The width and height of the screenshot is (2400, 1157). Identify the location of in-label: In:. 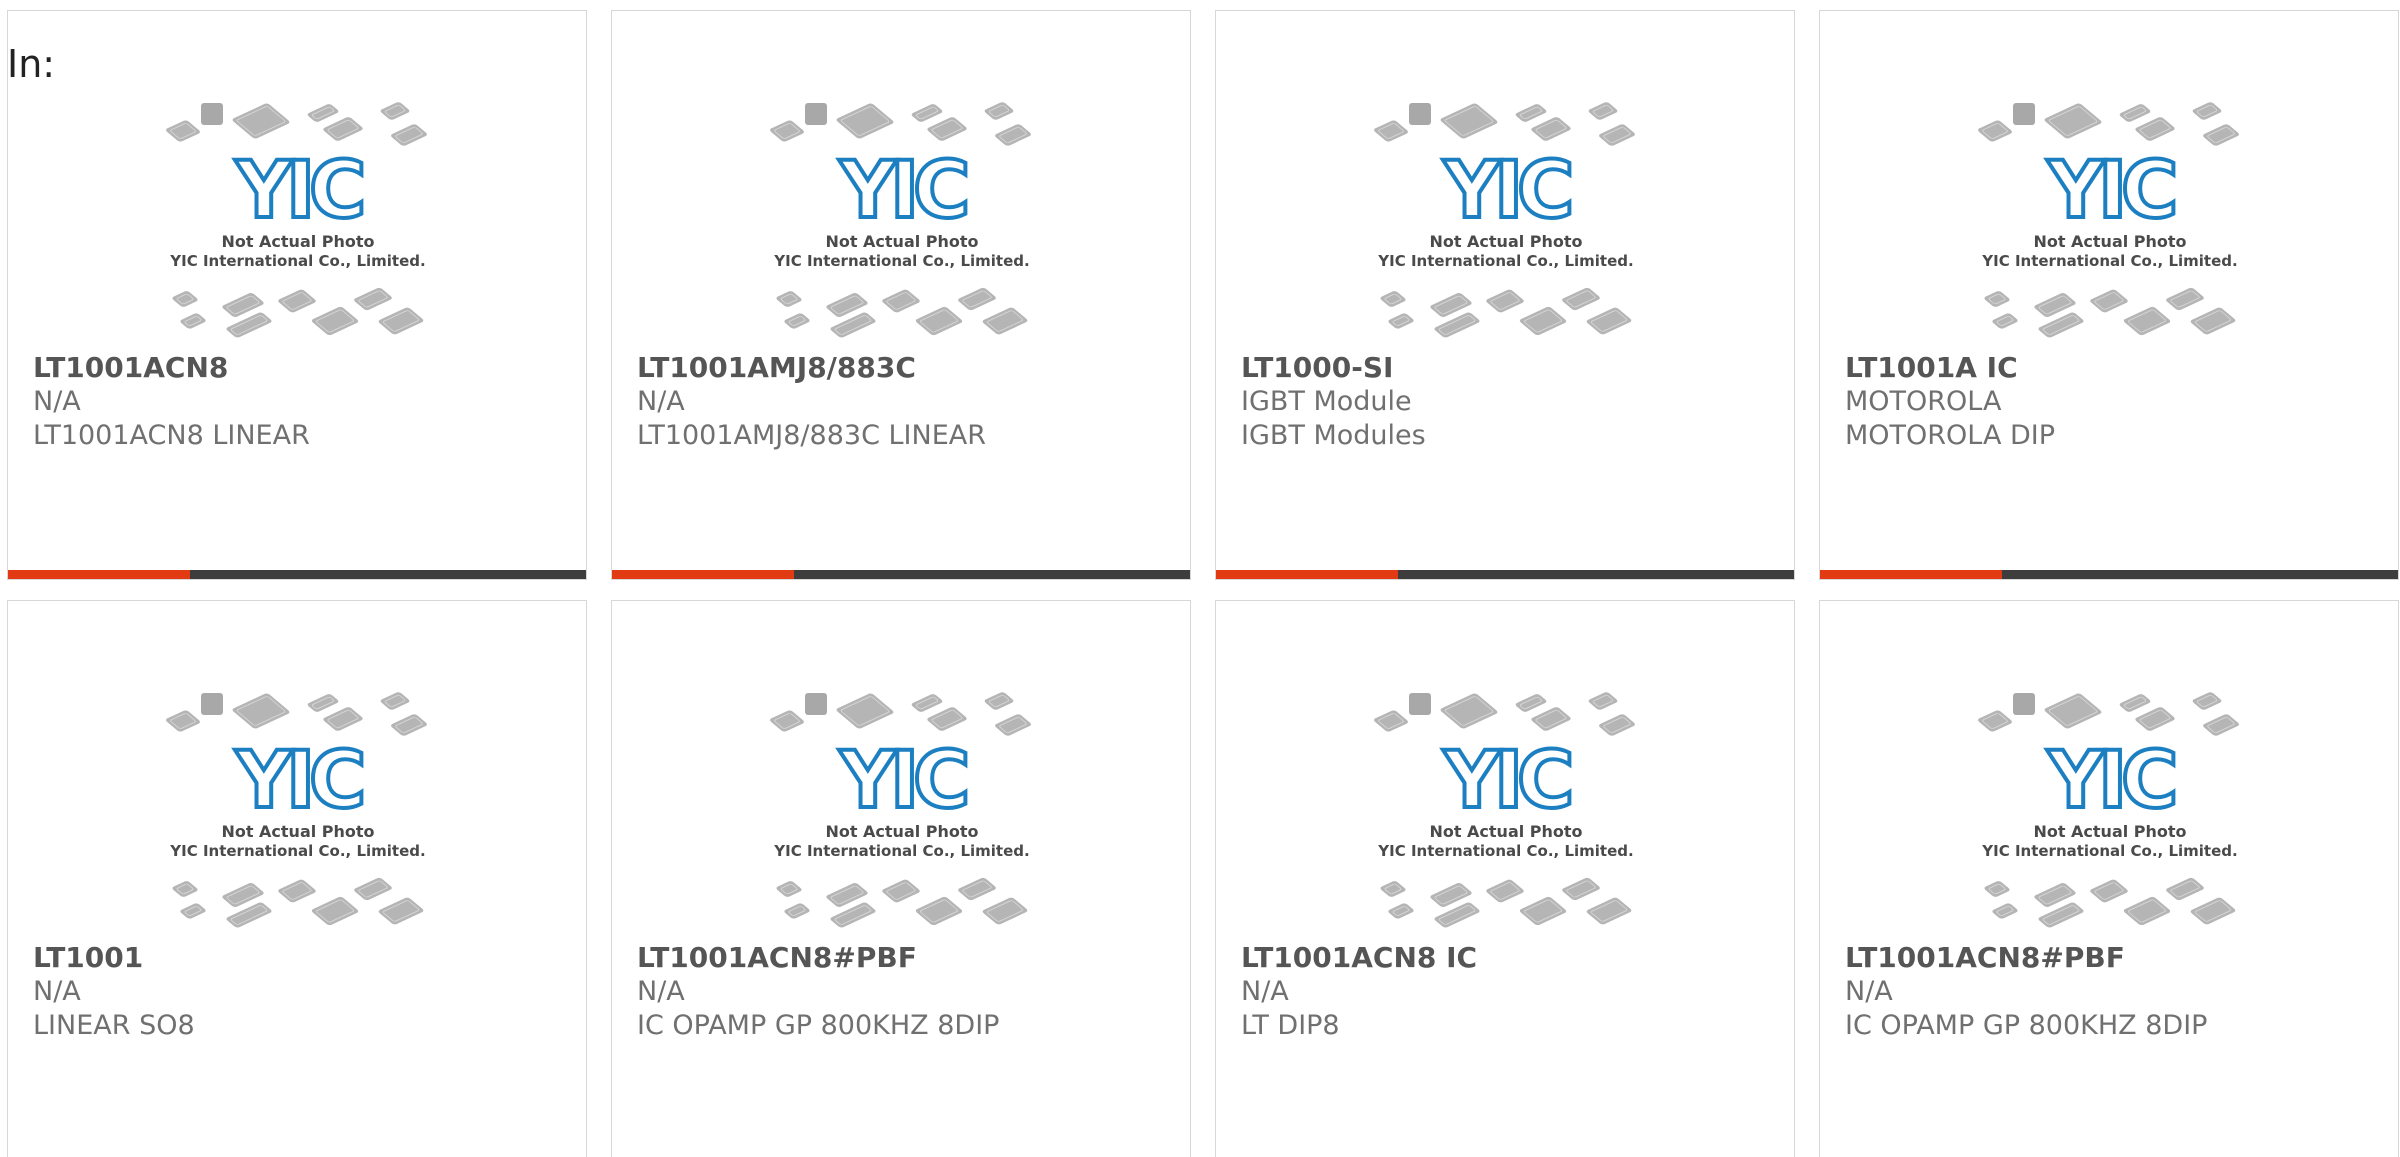
(31, 64).